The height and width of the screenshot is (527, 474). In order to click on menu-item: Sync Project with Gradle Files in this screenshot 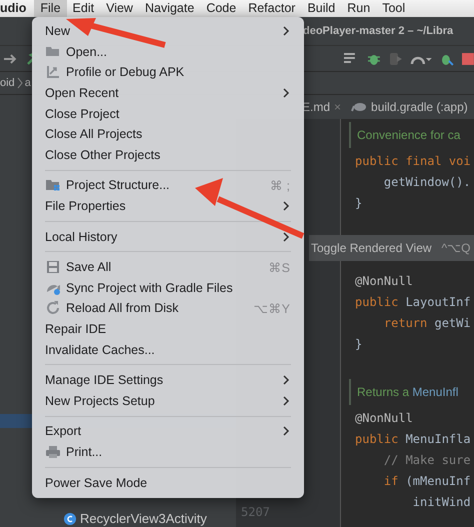, I will do `click(168, 288)`.